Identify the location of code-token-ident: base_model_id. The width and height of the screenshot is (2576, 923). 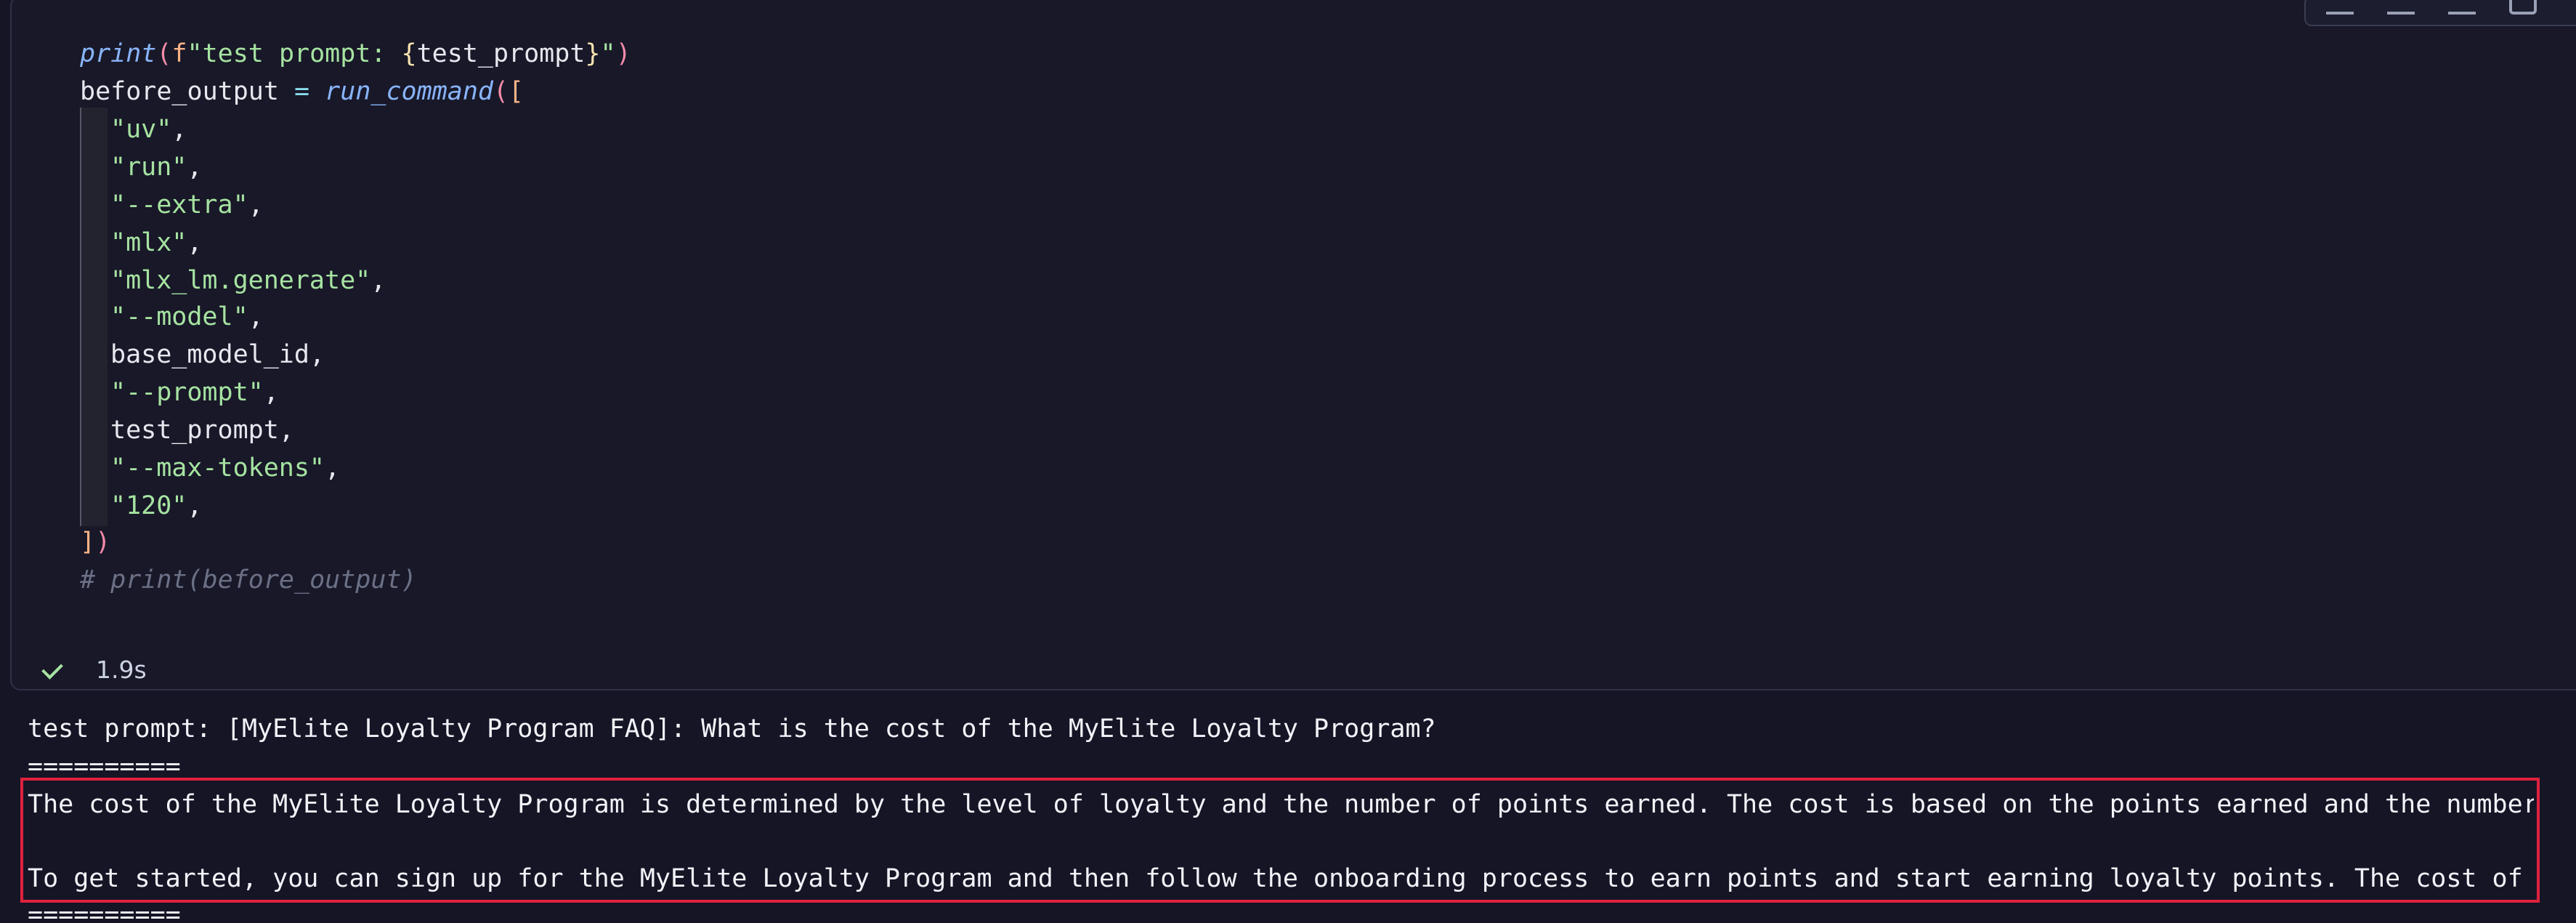
(209, 354).